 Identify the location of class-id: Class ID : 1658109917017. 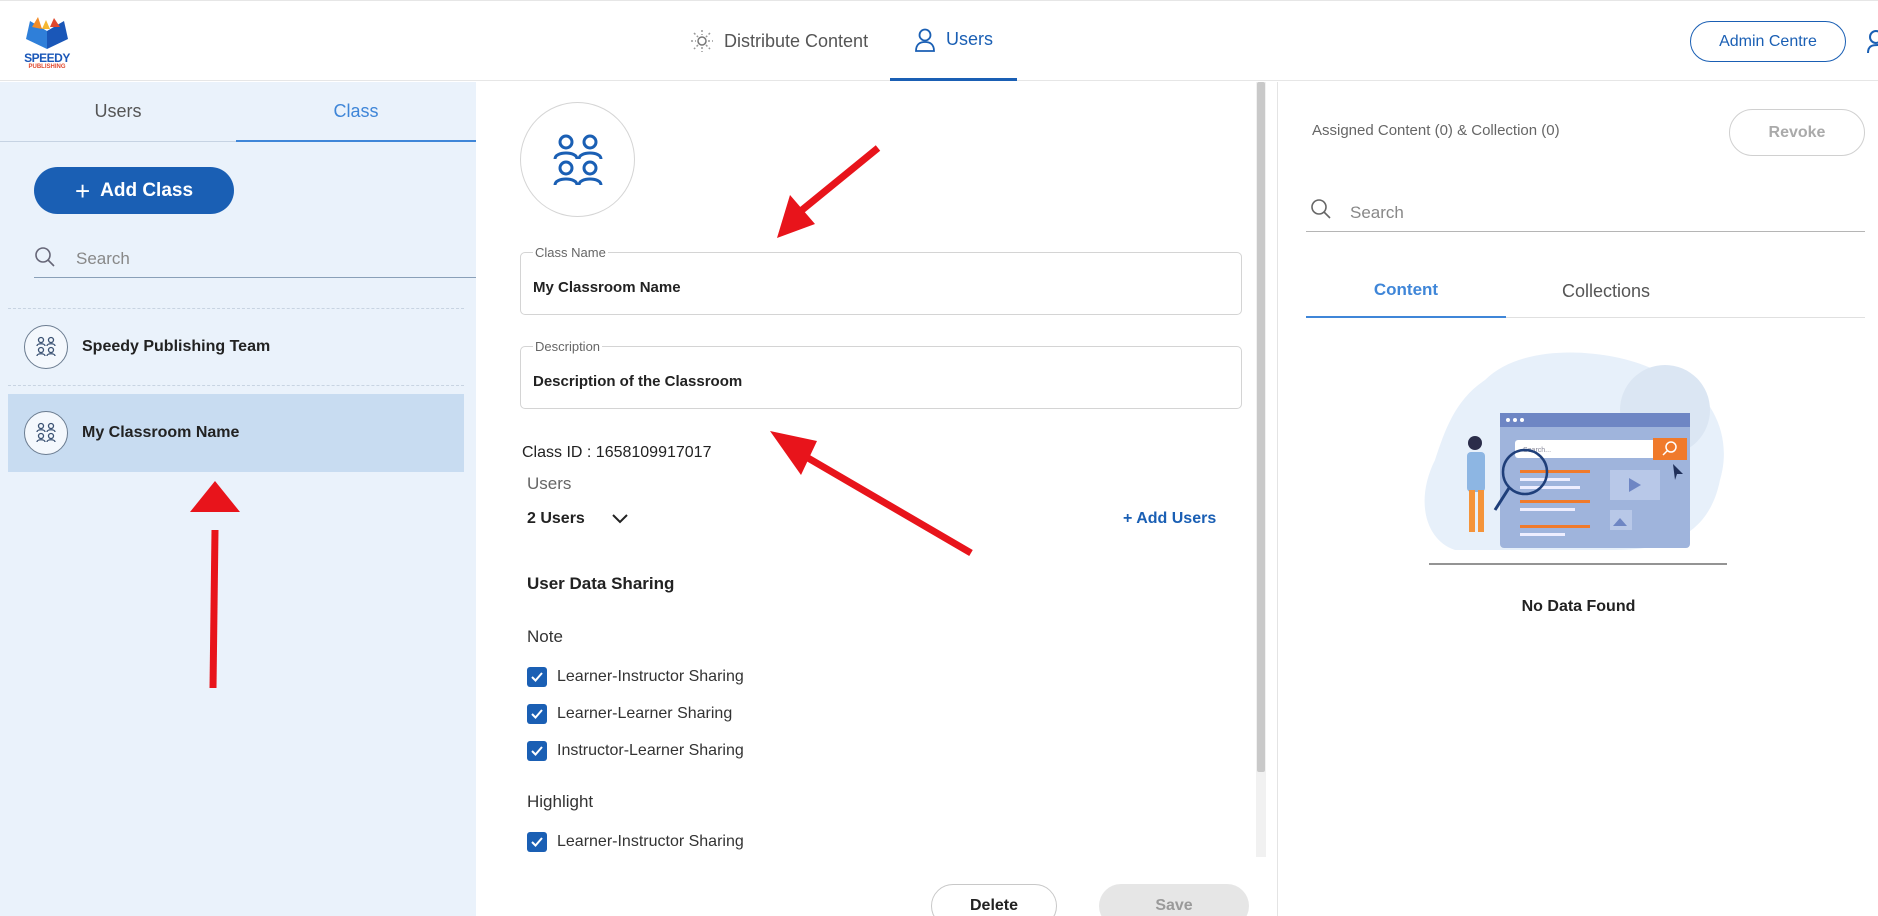
(617, 452).